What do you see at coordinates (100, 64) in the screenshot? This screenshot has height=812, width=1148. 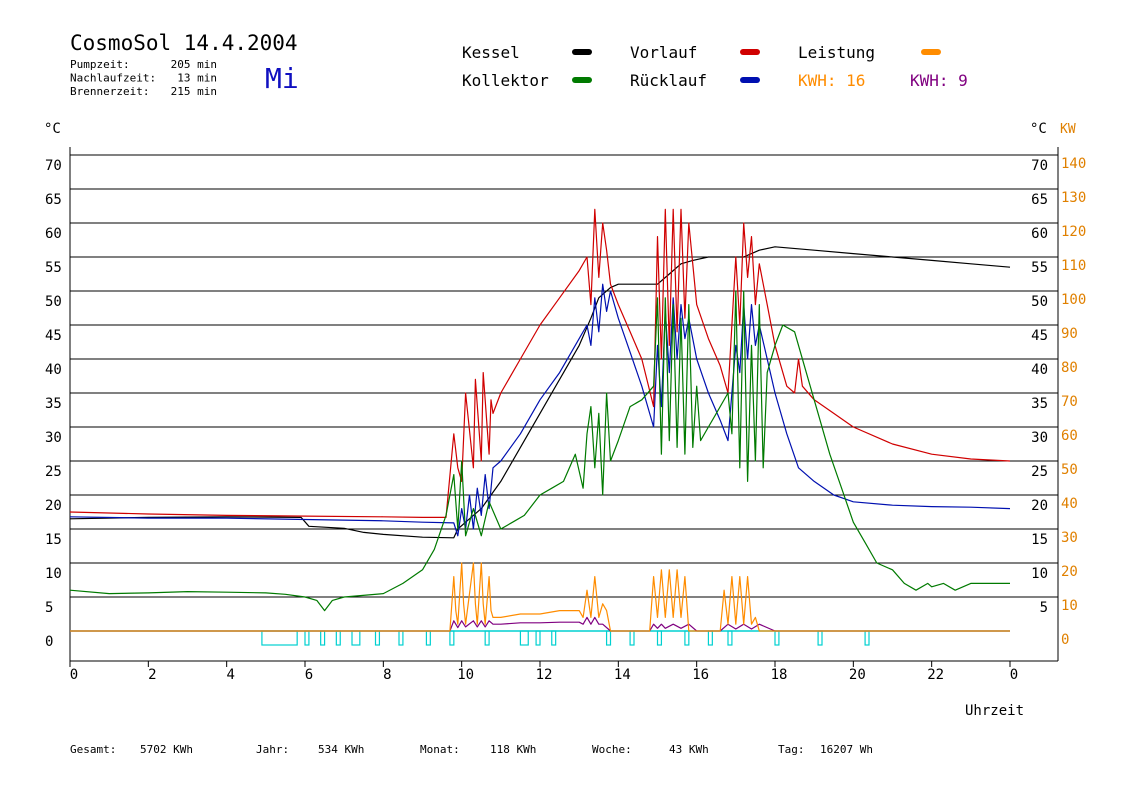 I see `info-label: Pumpzeit:` at bounding box center [100, 64].